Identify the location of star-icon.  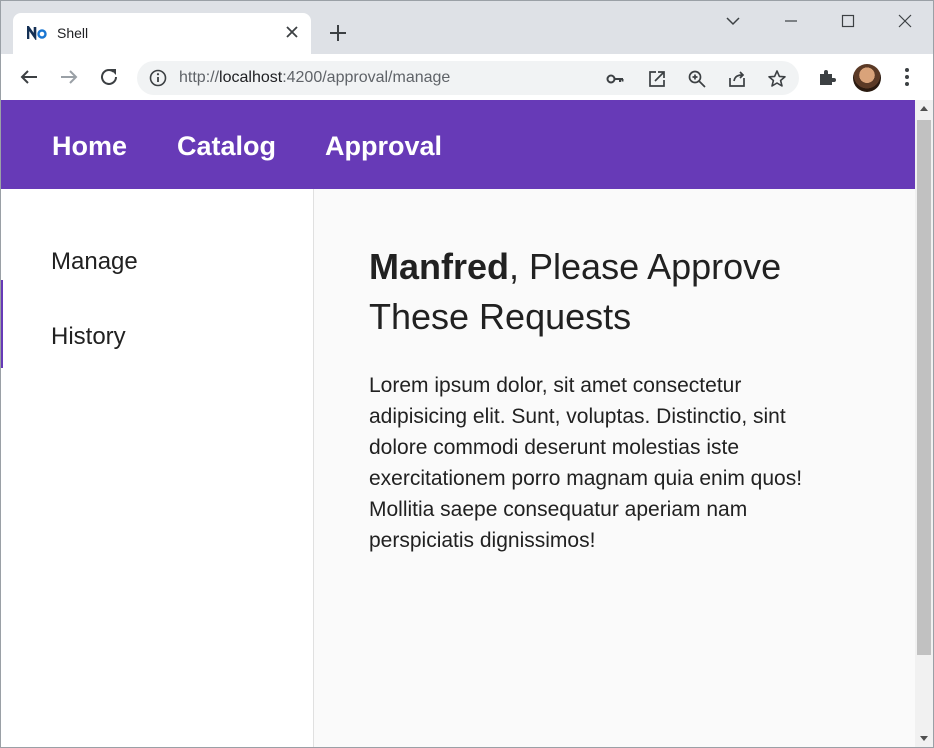
(777, 79).